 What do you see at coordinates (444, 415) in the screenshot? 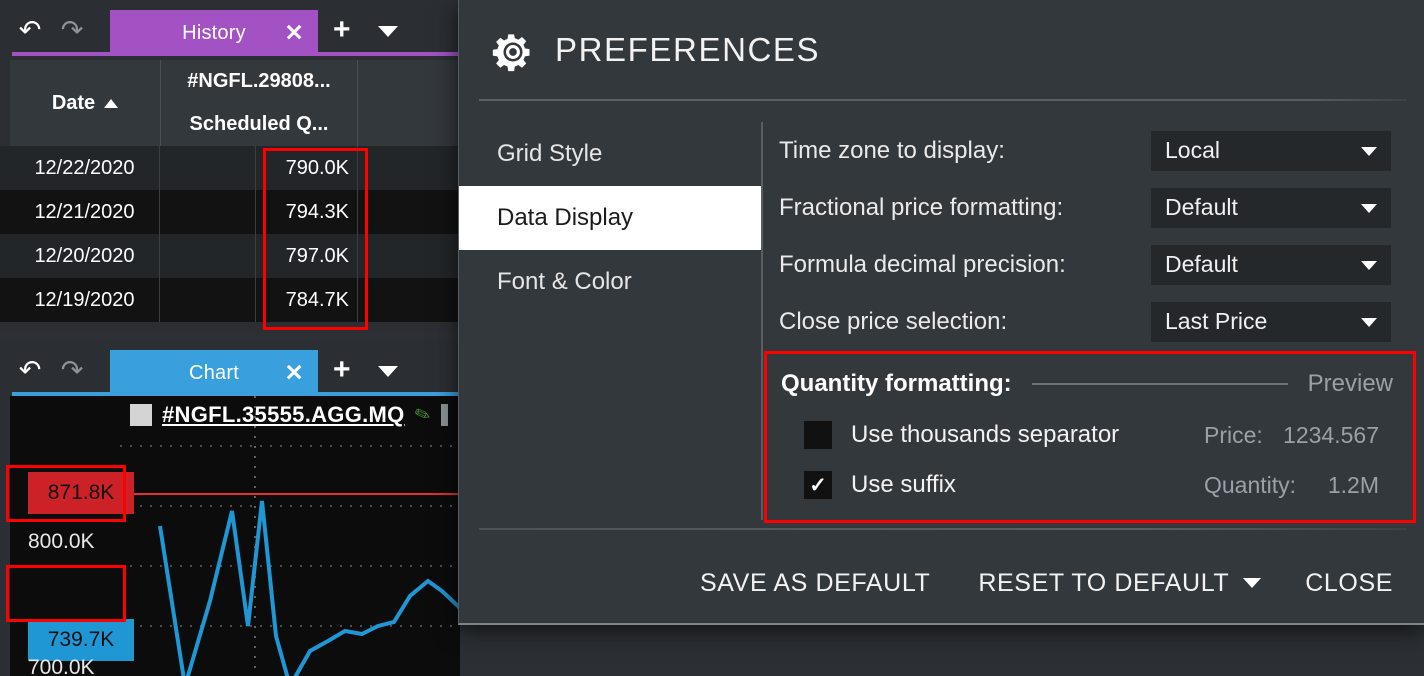
I see `legend-divider` at bounding box center [444, 415].